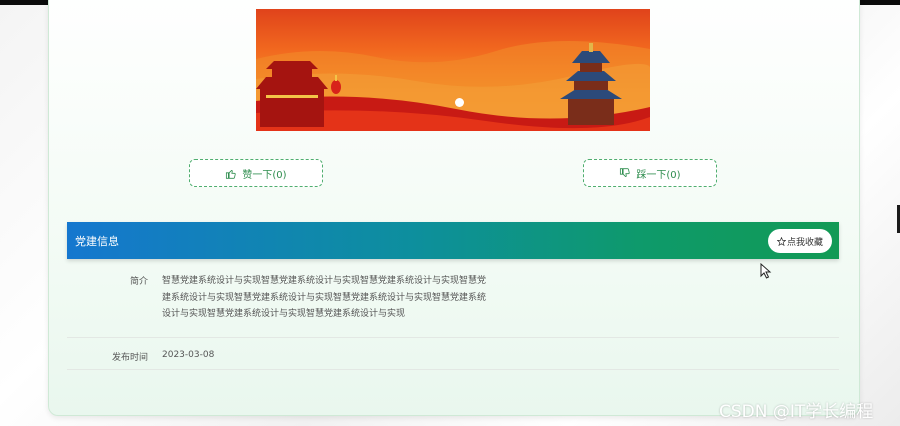 The width and height of the screenshot is (900, 426). I want to click on banner-illustration, so click(453, 85).